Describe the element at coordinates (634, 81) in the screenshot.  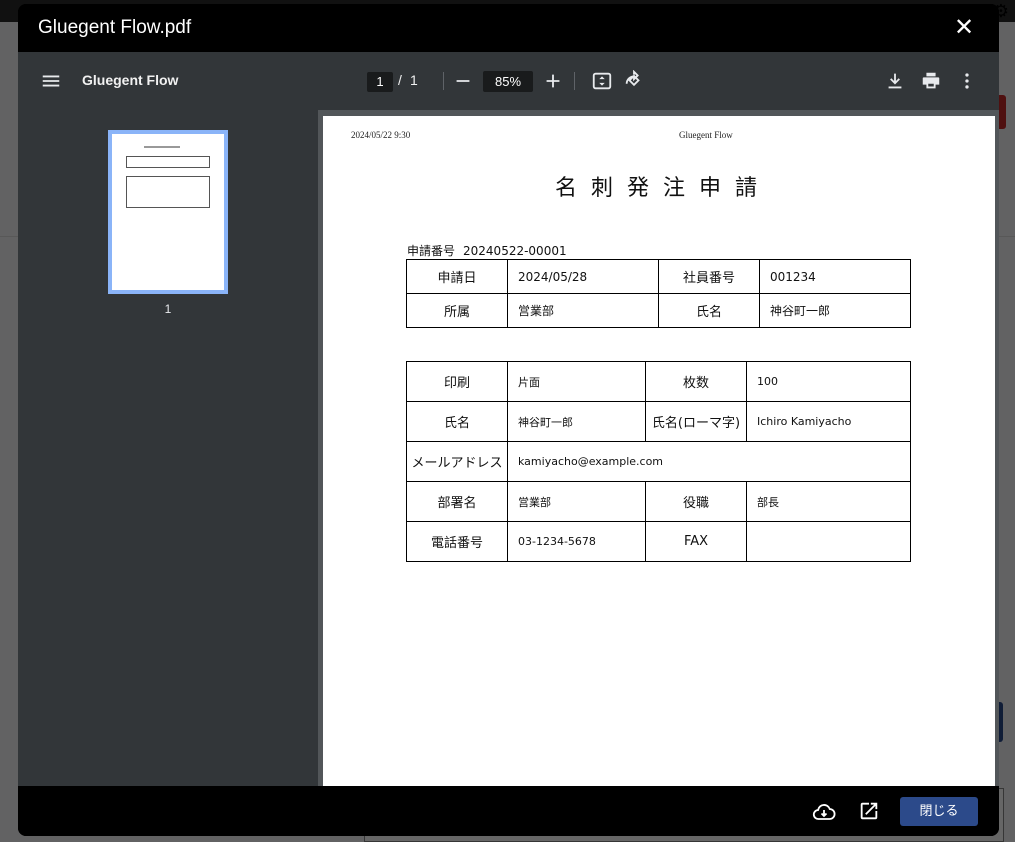
I see `rotate-icon` at that location.